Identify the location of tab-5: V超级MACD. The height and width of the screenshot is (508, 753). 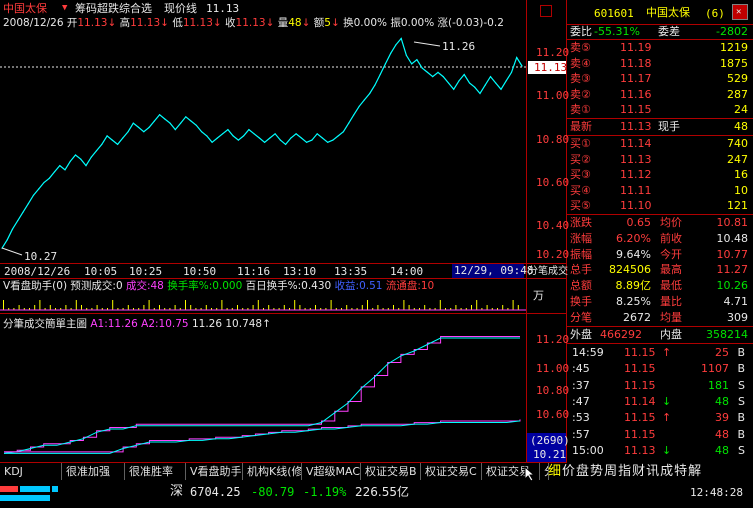
(331, 471).